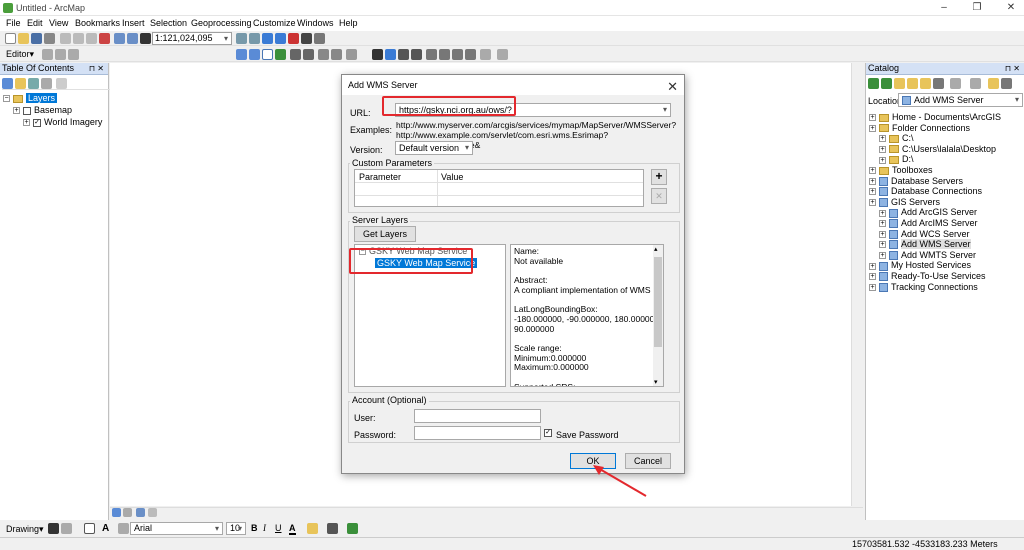  Describe the element at coordinates (61, 83) in the screenshot. I see `toc-options-icon` at that location.